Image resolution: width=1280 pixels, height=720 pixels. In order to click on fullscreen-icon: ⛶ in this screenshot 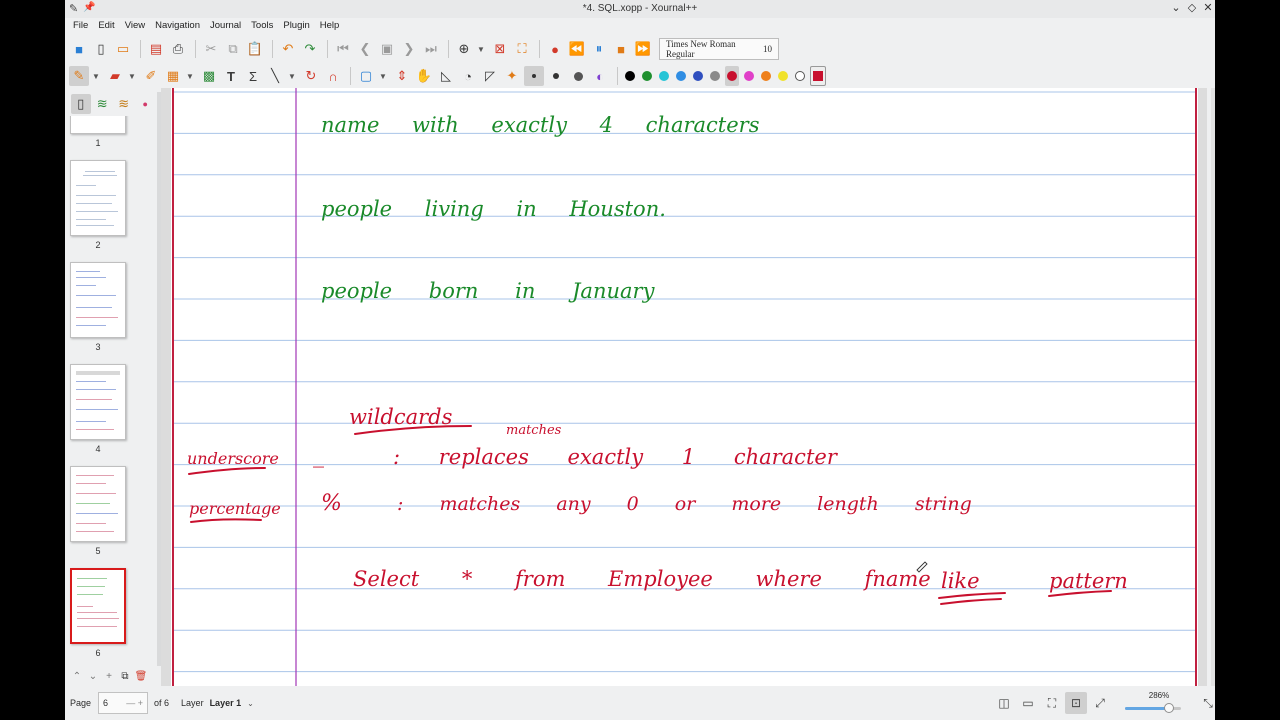, I will do `click(522, 49)`.